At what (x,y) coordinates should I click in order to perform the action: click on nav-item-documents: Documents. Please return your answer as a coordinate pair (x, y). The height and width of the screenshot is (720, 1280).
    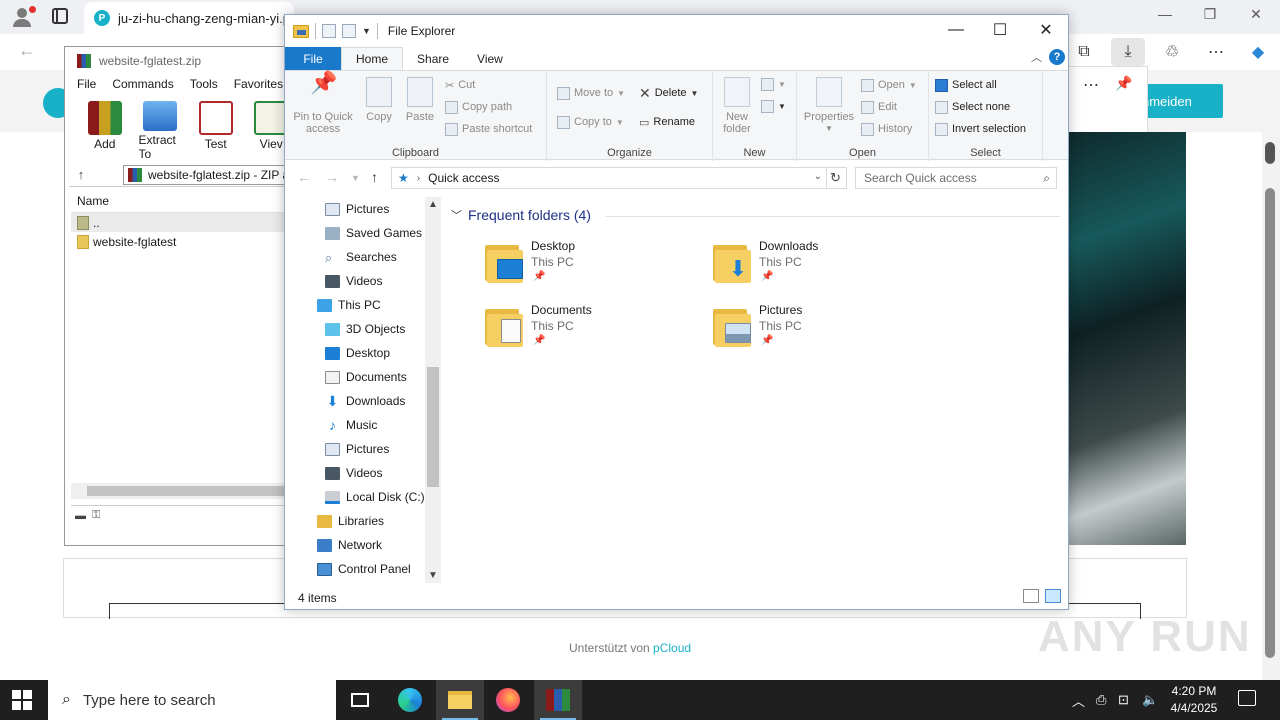
    Looking at the image, I should click on (366, 377).